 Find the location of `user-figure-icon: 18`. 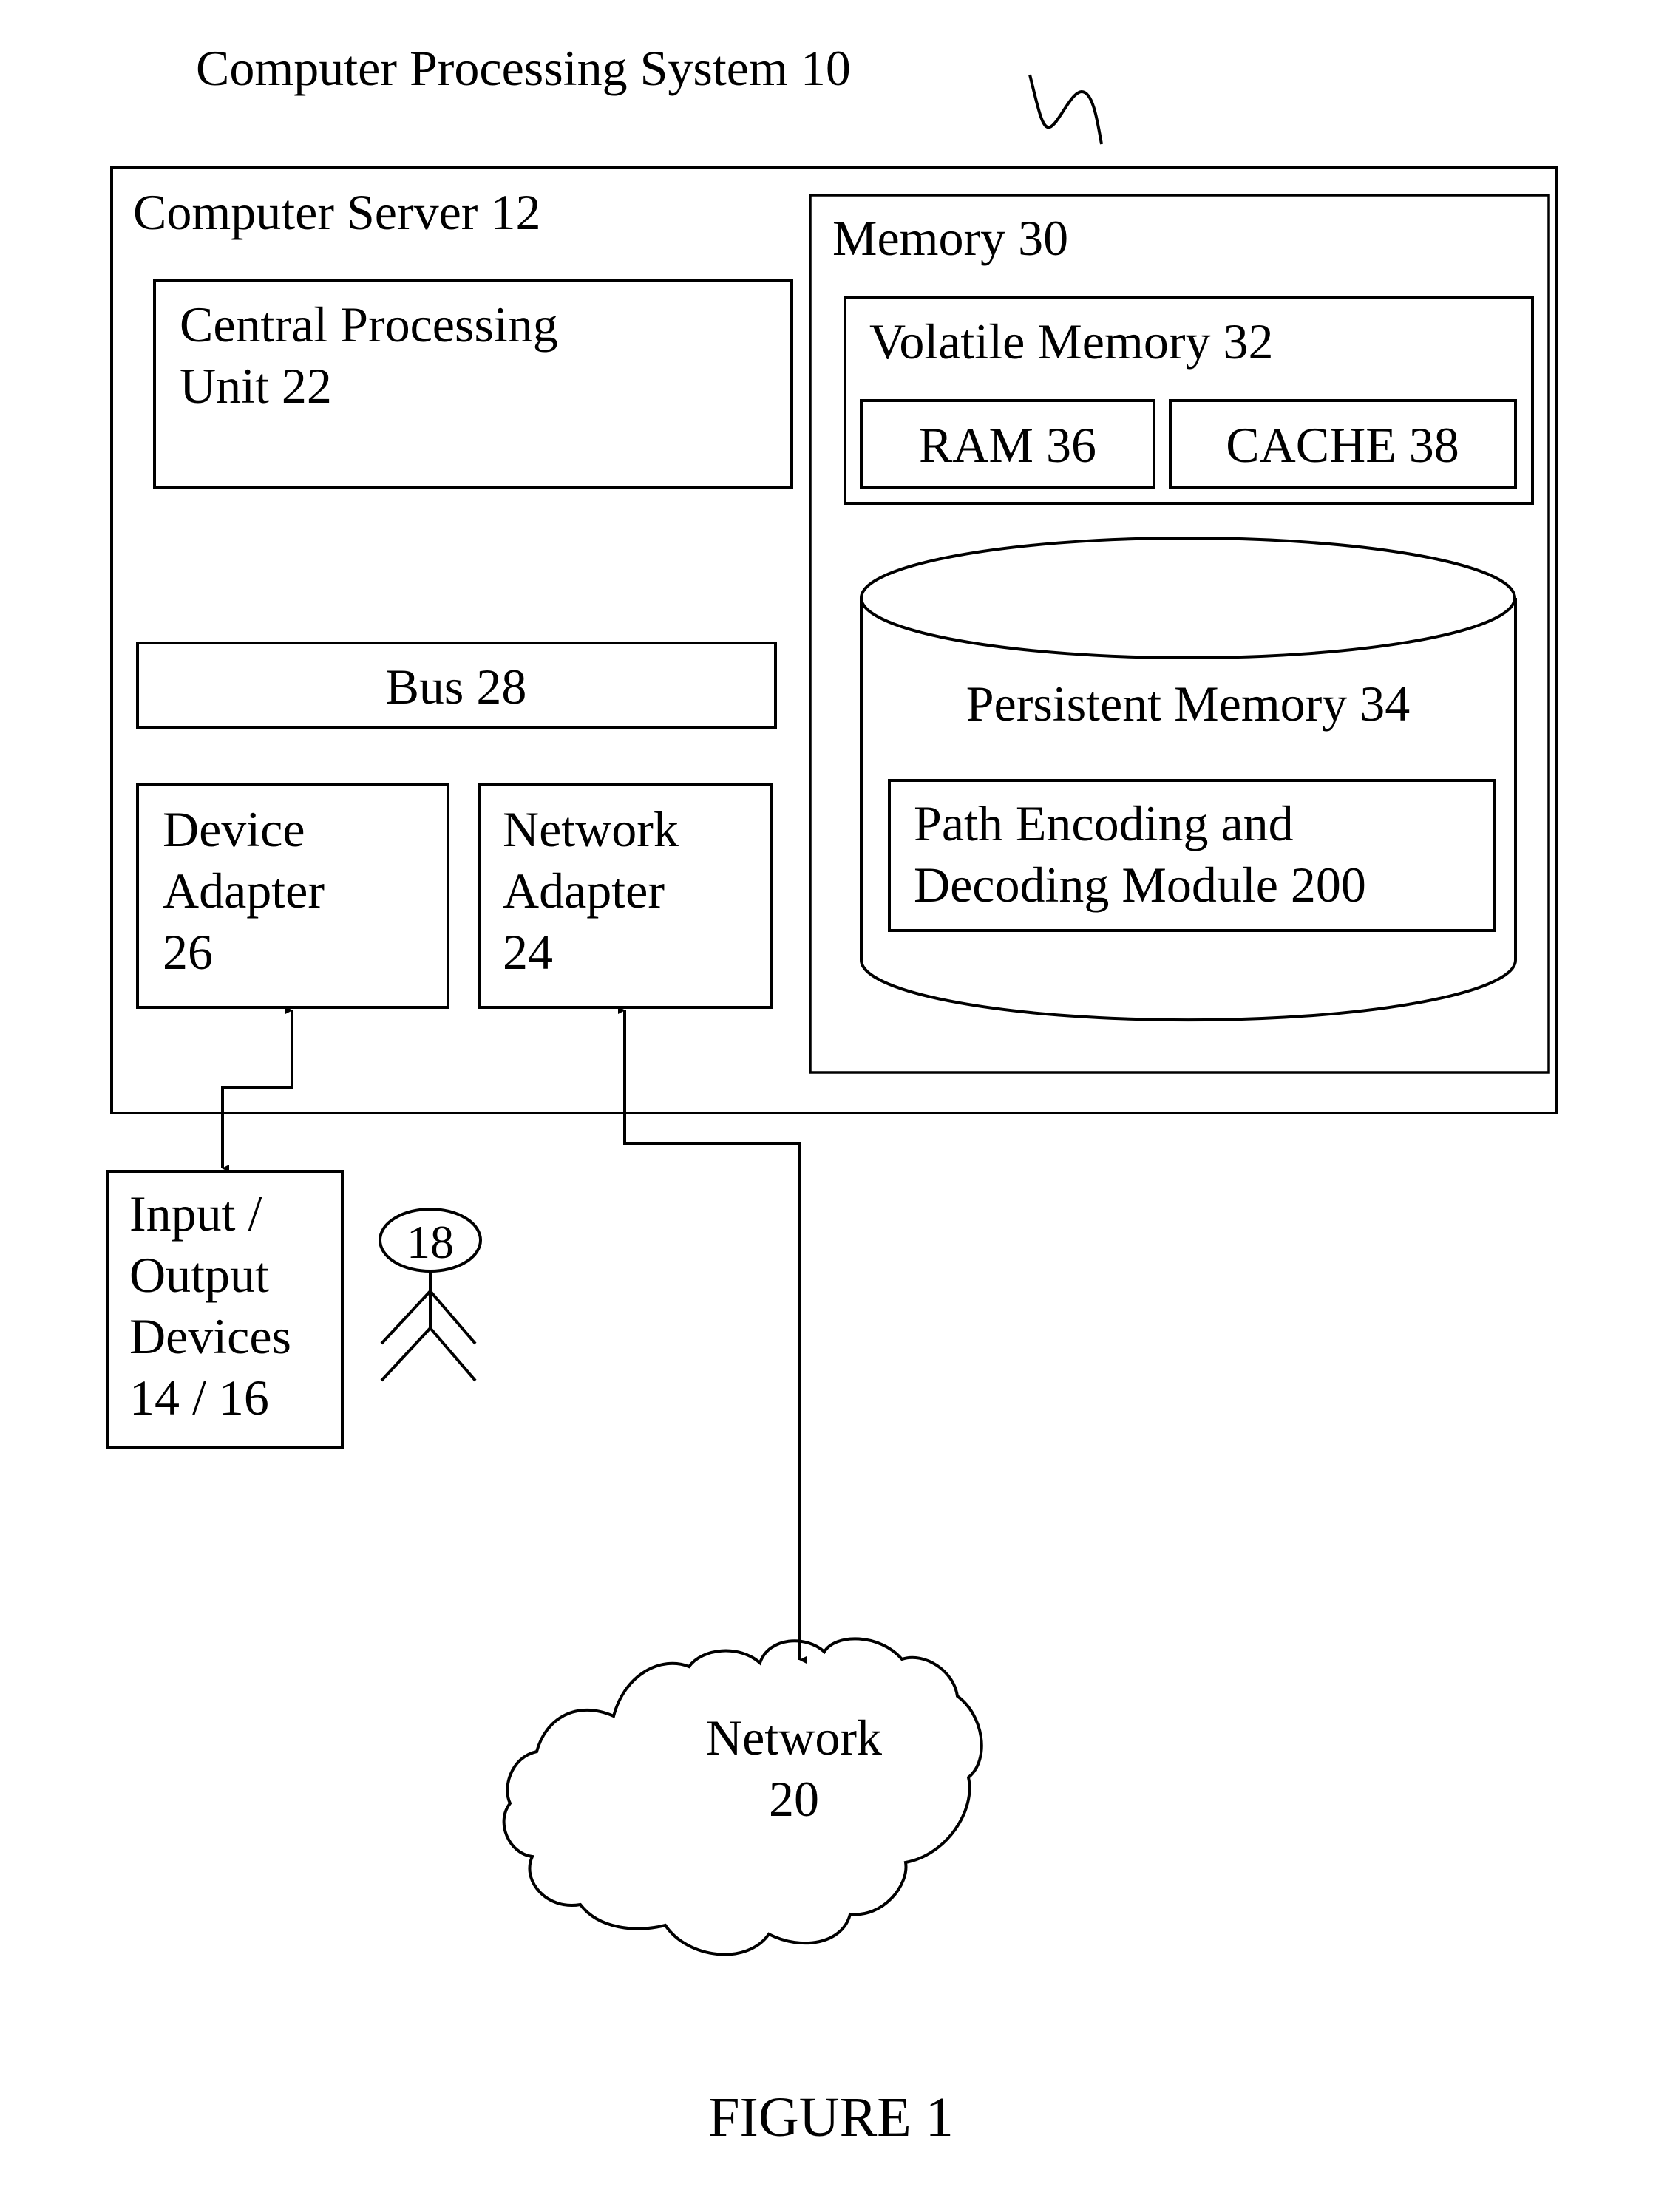

user-figure-icon: 18 is located at coordinates (431, 1295).